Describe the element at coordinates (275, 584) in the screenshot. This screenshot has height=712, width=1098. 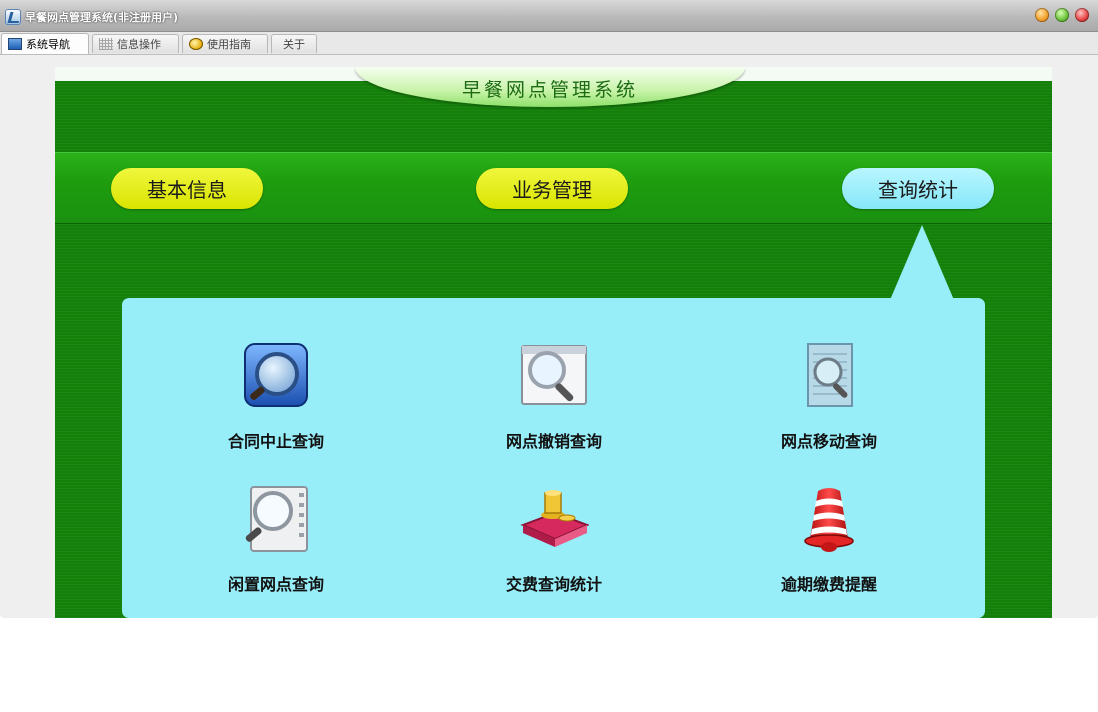
I see `item-label: 闲置网点查询` at that location.